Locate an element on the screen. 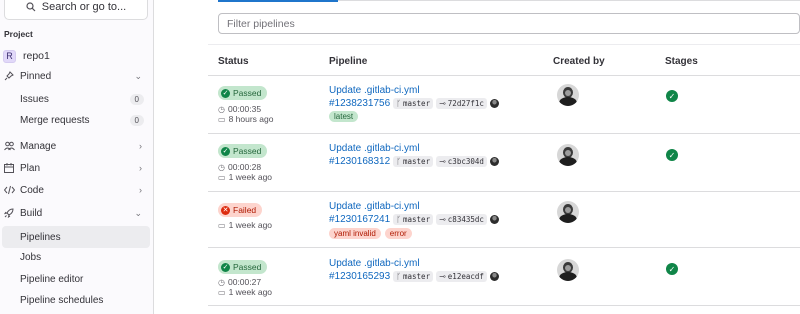 This screenshot has width=800, height=314. pipeline-id-link: #1238231756 is located at coordinates (359, 103).